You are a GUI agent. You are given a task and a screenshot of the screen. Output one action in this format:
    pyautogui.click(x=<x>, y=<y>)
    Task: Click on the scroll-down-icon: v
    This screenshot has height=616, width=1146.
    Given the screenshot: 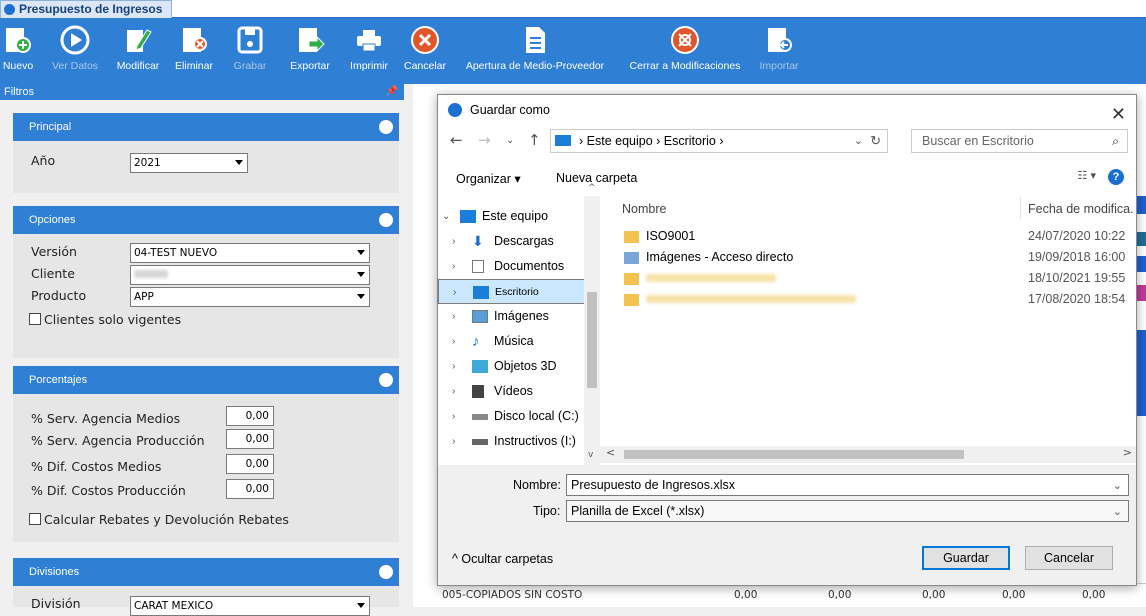 What is the action you would take?
    pyautogui.click(x=590, y=455)
    